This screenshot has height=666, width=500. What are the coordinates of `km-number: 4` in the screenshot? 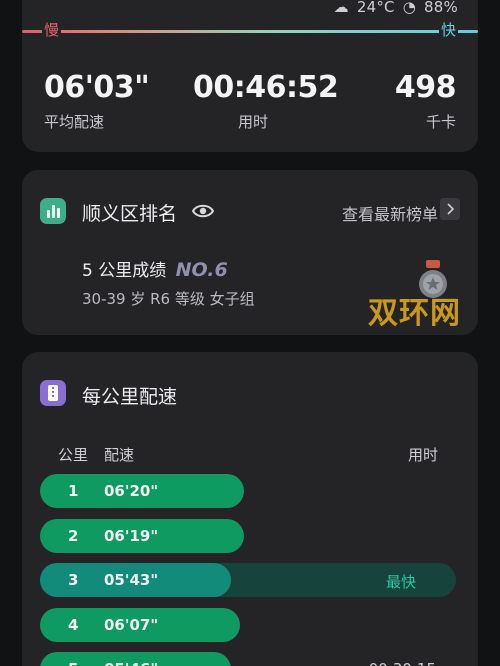 It's located at (73, 624).